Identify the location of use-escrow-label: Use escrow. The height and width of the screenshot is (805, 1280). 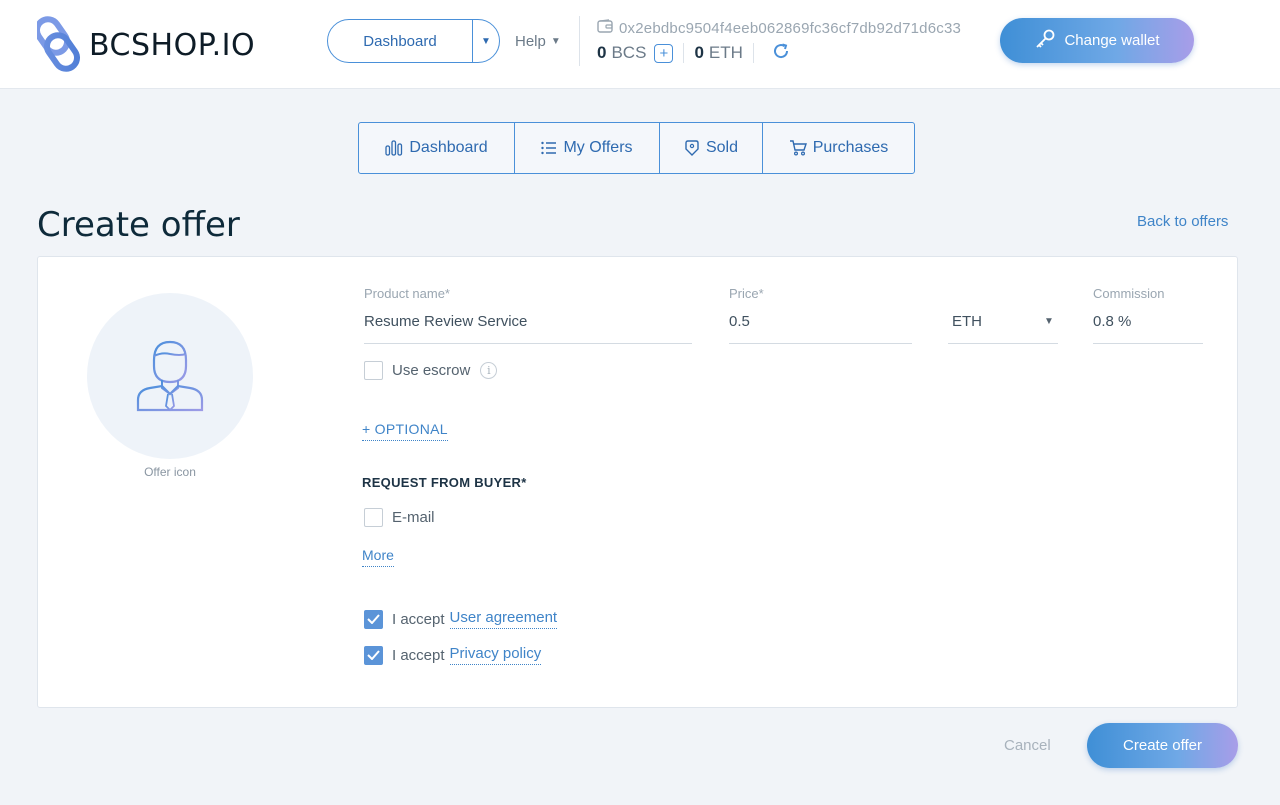
(431, 370).